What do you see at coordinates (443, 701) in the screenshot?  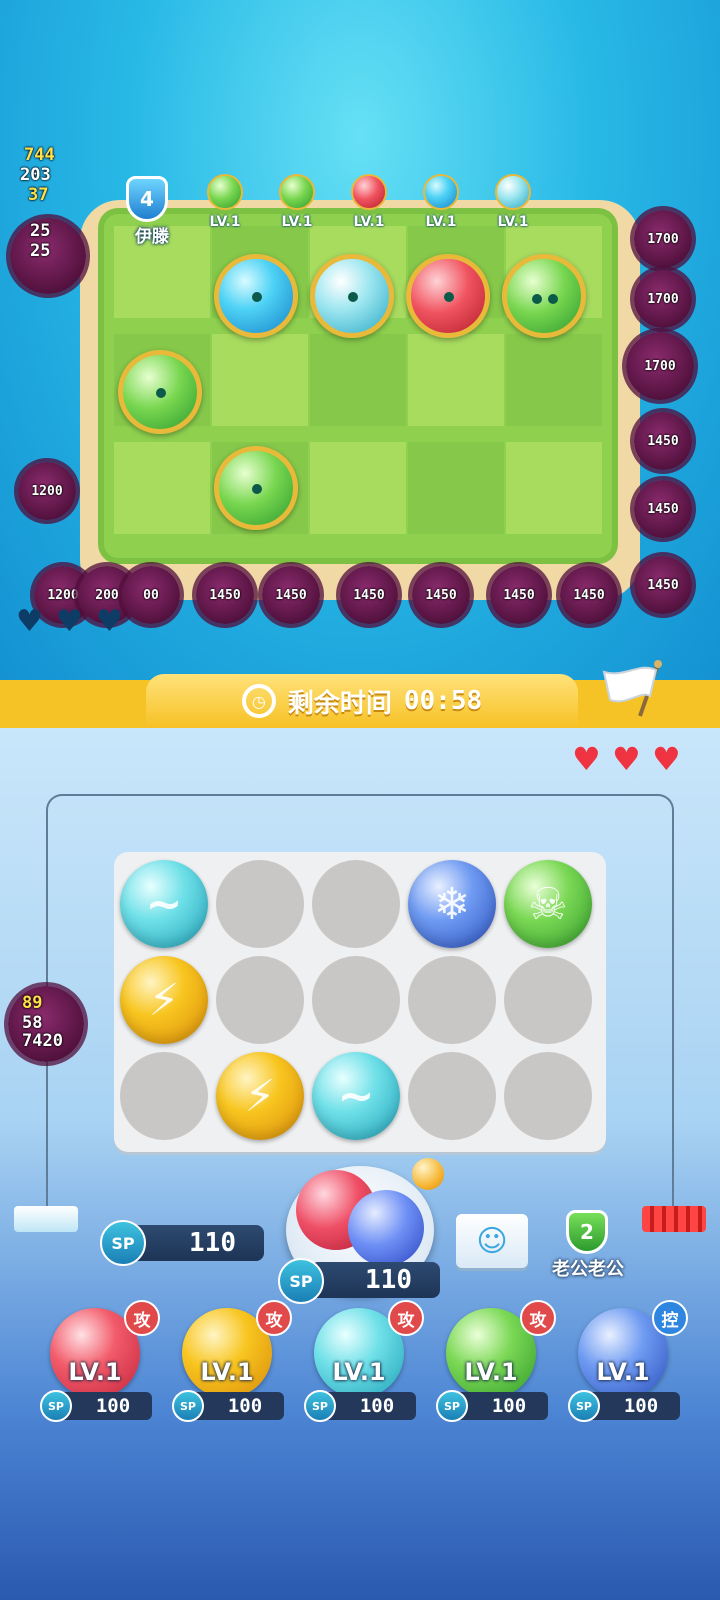 I see `timer-value: 00:58` at bounding box center [443, 701].